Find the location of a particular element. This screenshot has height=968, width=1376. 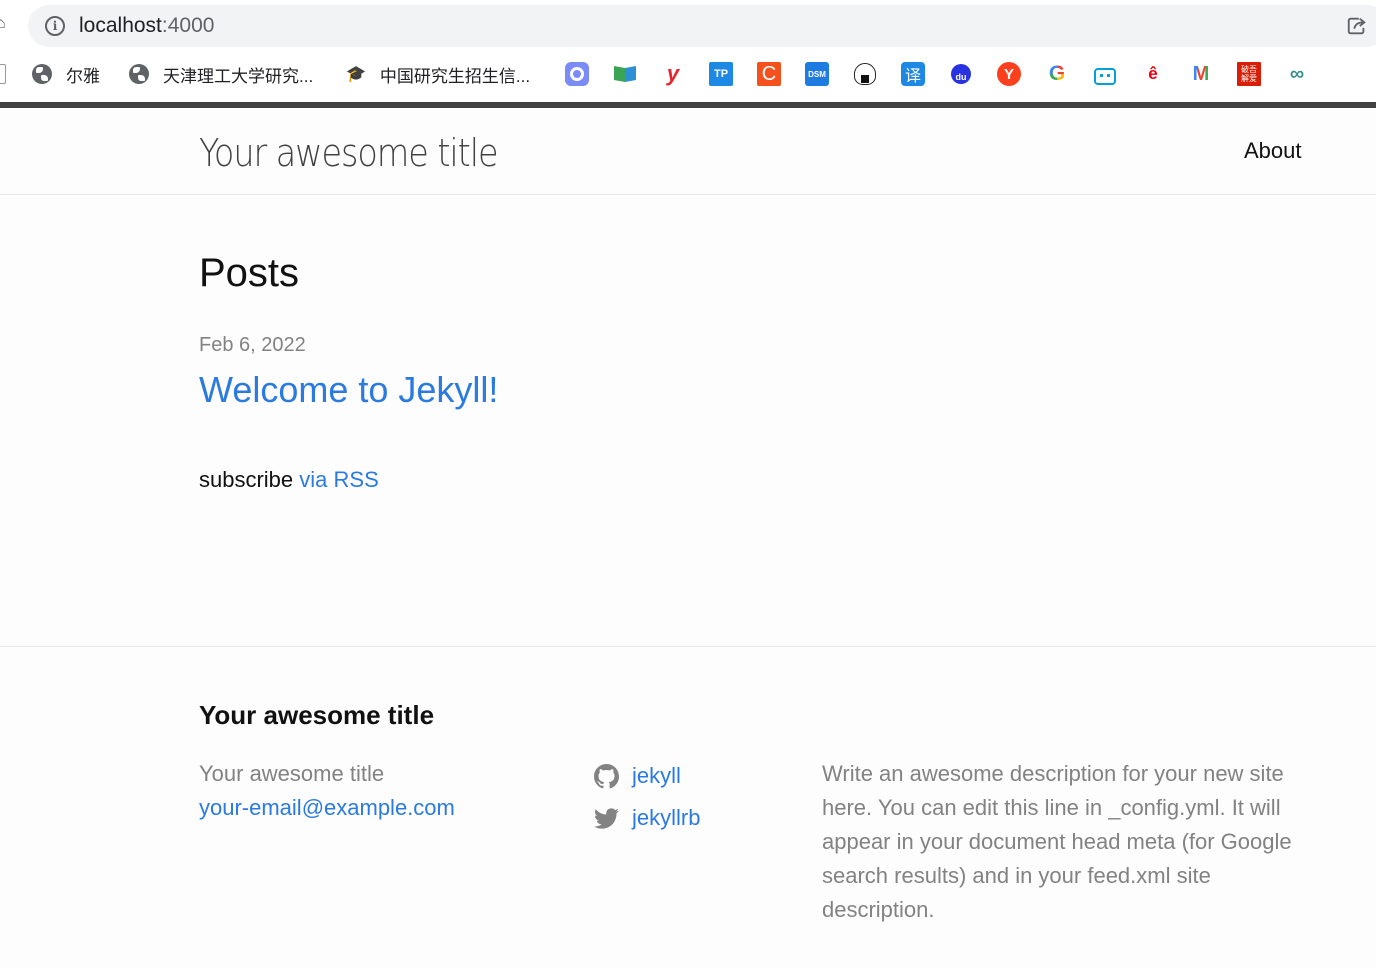

site-title-link: Your awesome title is located at coordinates (349, 153).